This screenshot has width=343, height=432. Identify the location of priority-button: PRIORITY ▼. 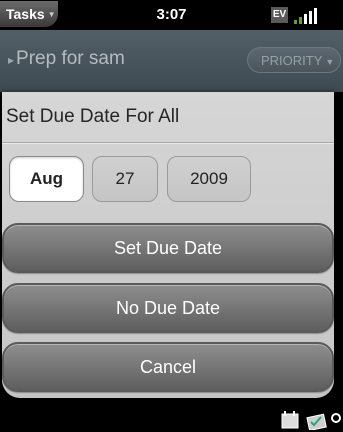
(294, 60).